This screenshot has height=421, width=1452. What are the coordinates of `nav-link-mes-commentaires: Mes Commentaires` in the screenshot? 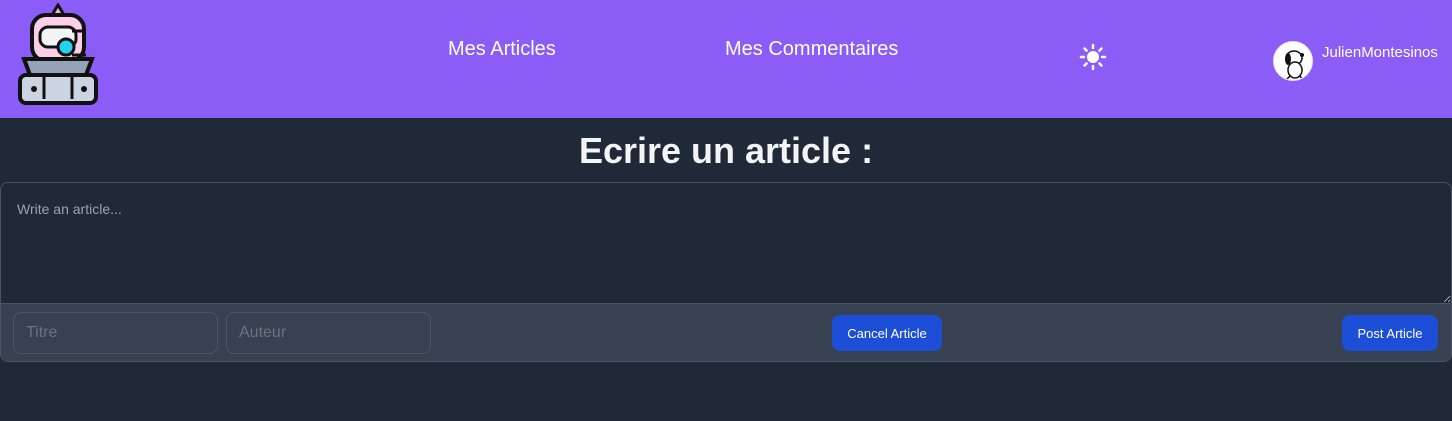 It's located at (811, 49).